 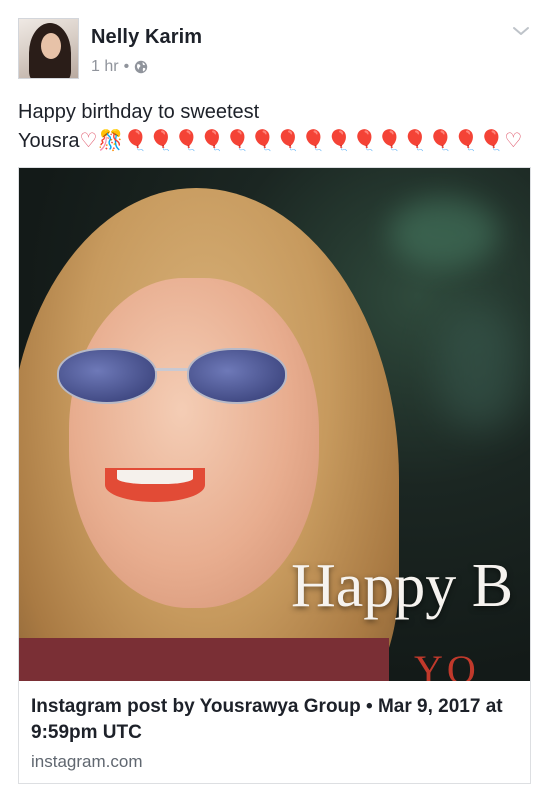 I want to click on photo-glasses-bridge, so click(x=172, y=369).